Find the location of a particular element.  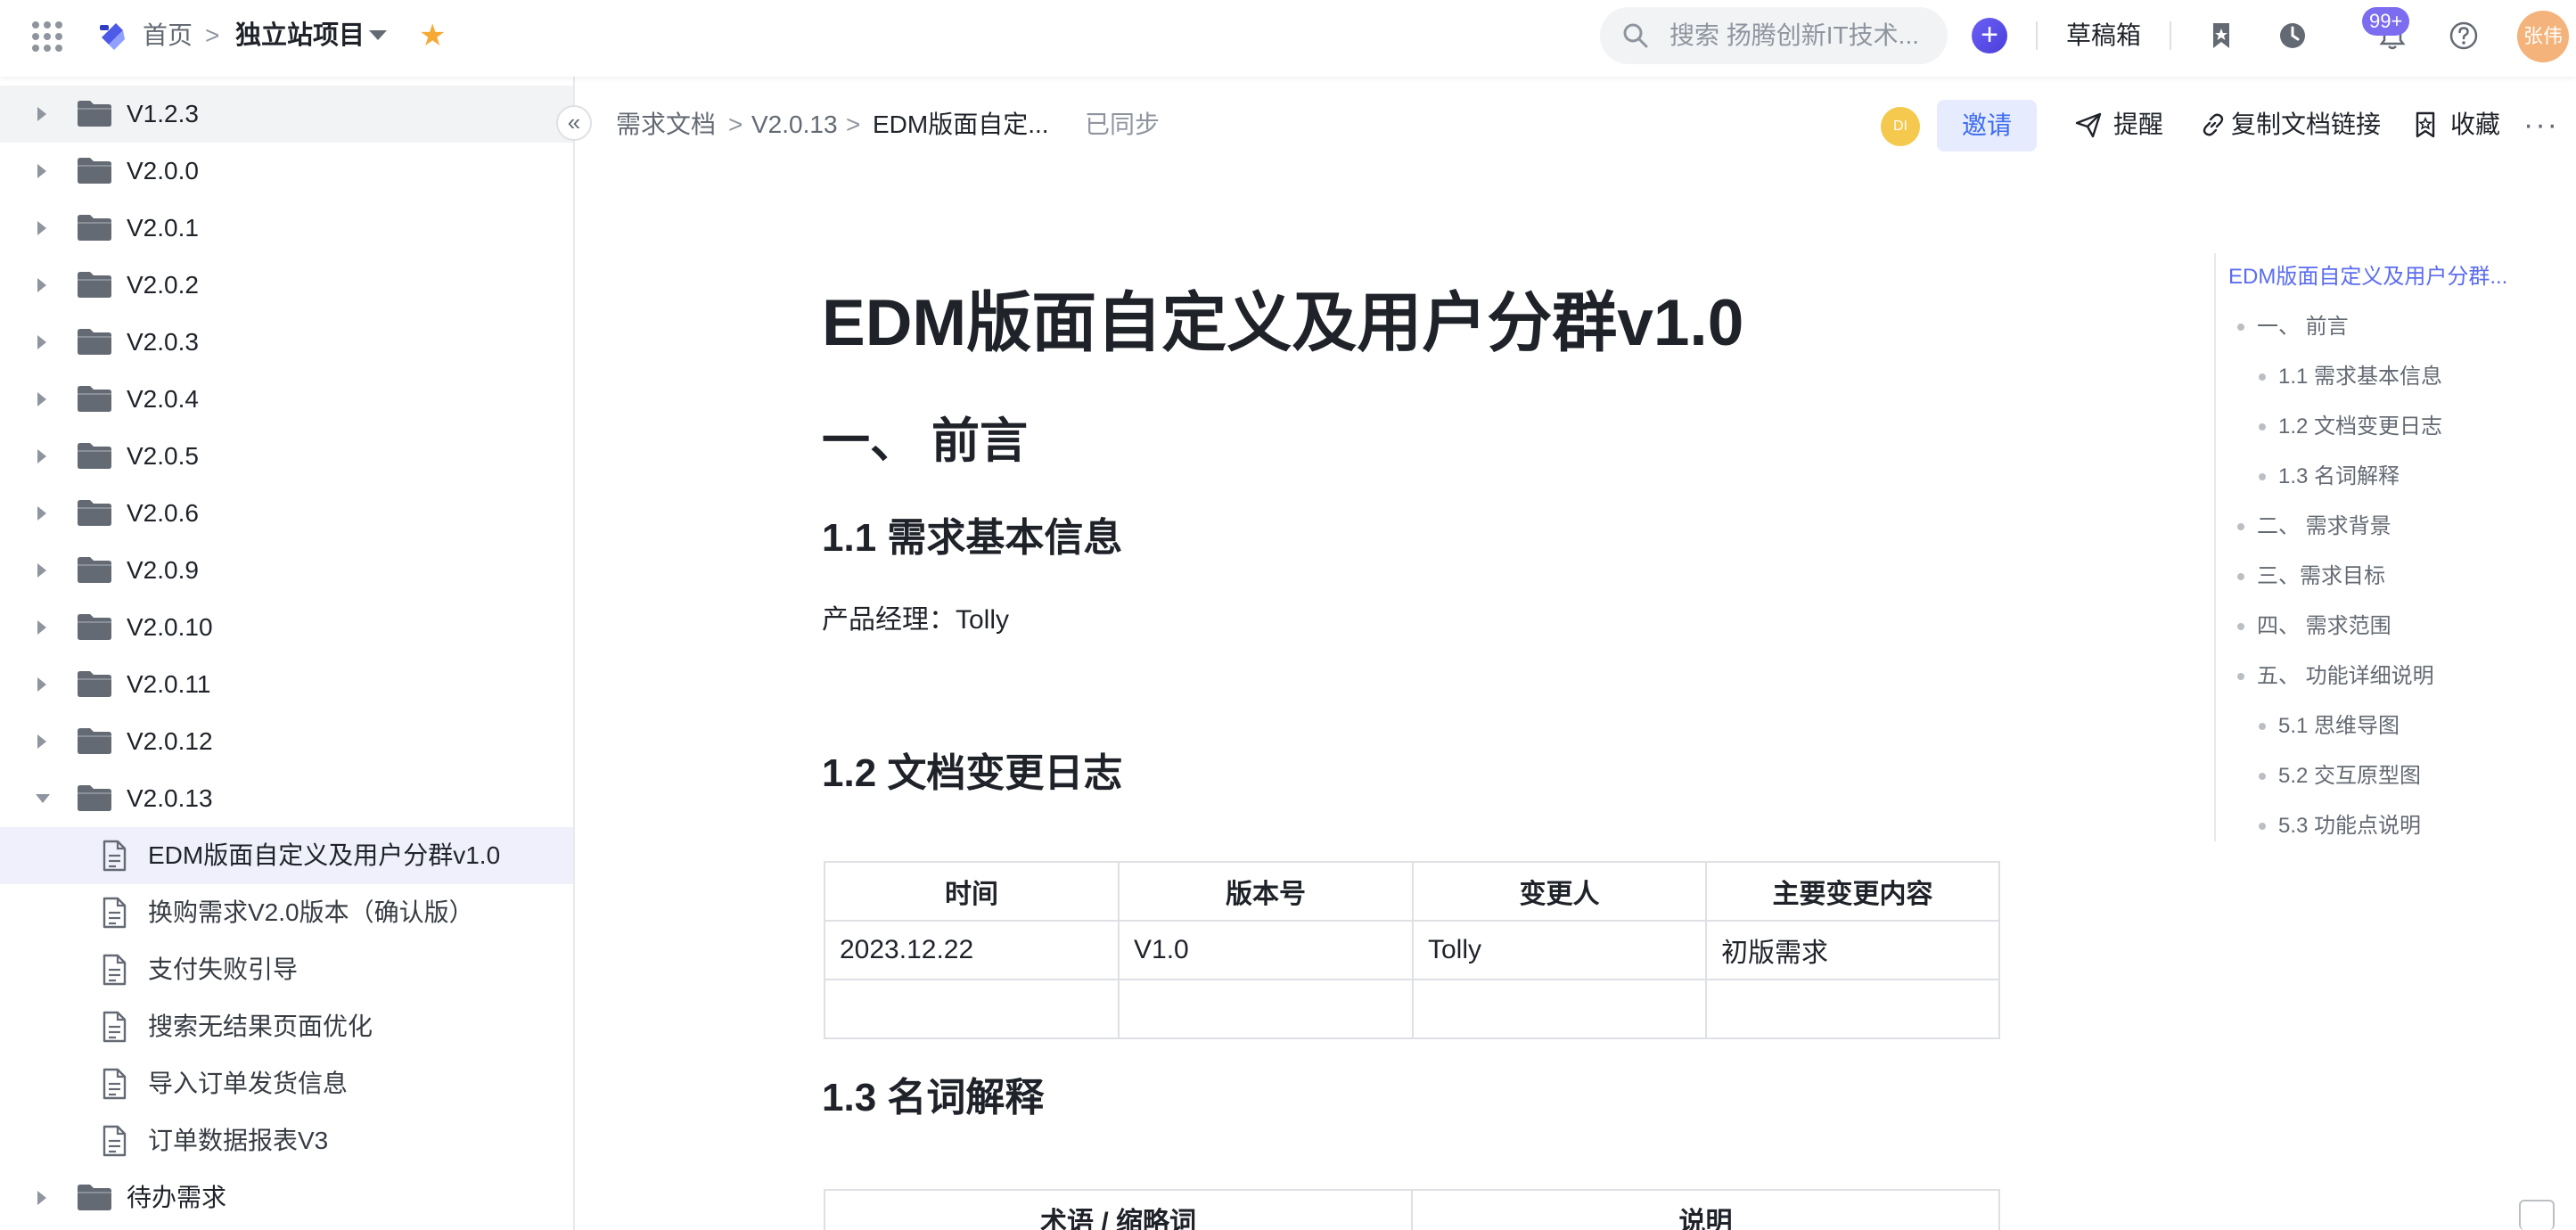

table-cell: Tolly is located at coordinates (1560, 950).